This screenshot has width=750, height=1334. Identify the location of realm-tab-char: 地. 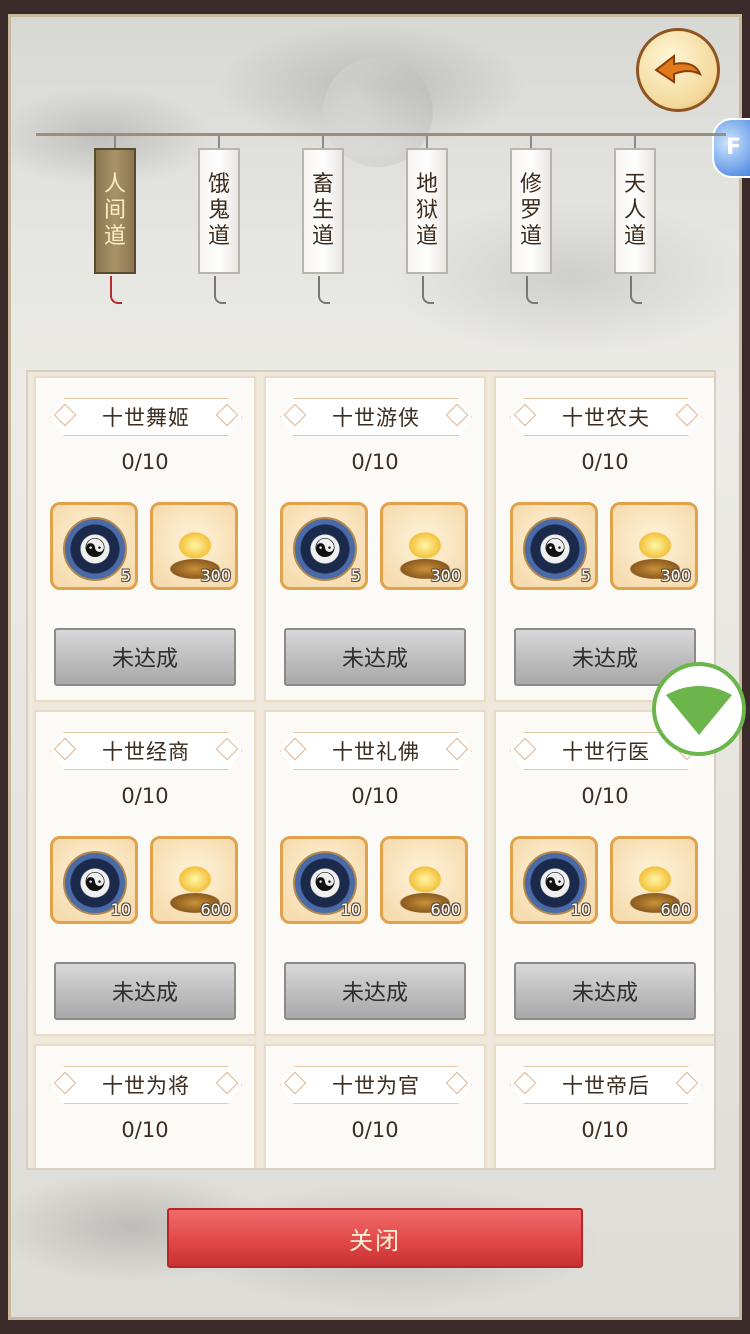
(426, 184).